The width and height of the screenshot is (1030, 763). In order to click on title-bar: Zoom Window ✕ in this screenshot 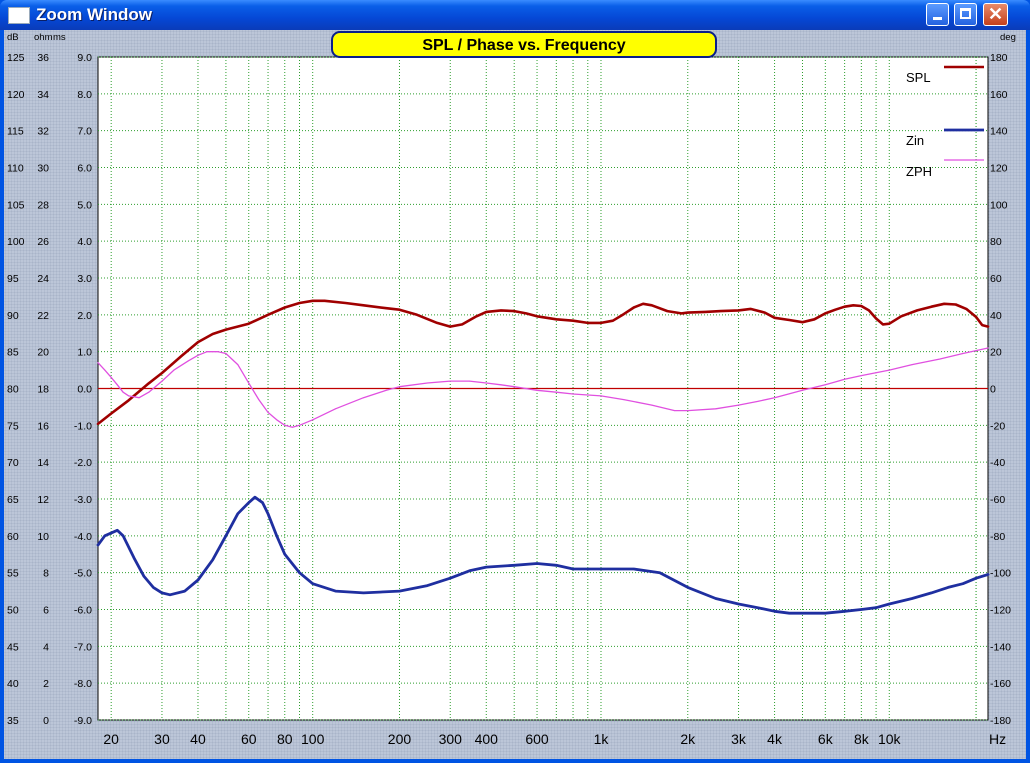, I will do `click(515, 15)`.